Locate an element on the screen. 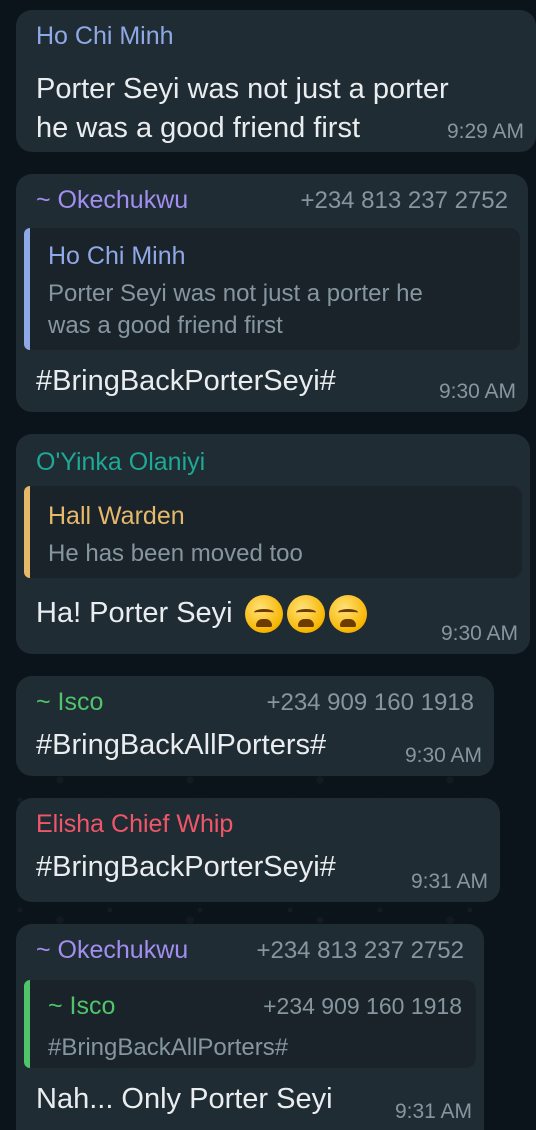 This screenshot has width=536, height=1130. message-text: Nah... Only Porter Seyi is located at coordinates (184, 1099).